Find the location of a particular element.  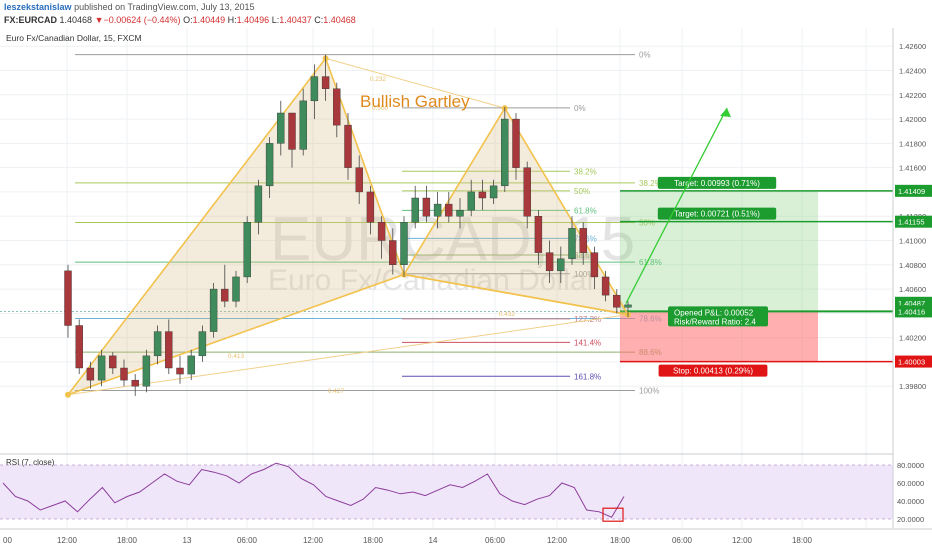

stop-label: Stop: 0.00413 (0.29%) is located at coordinates (713, 371).